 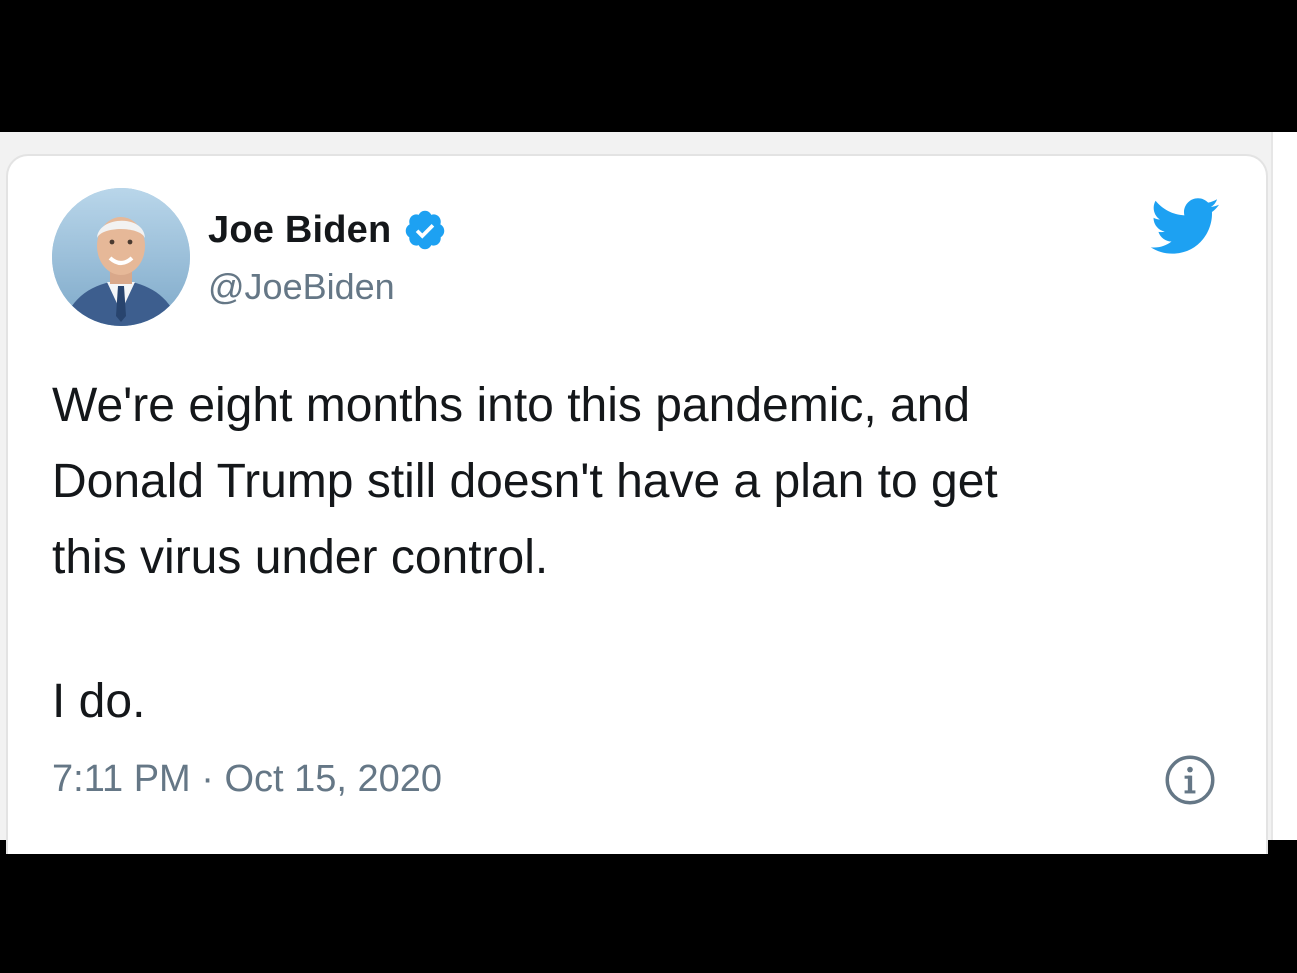 I want to click on author-handle: @JoeBiden, so click(x=301, y=287).